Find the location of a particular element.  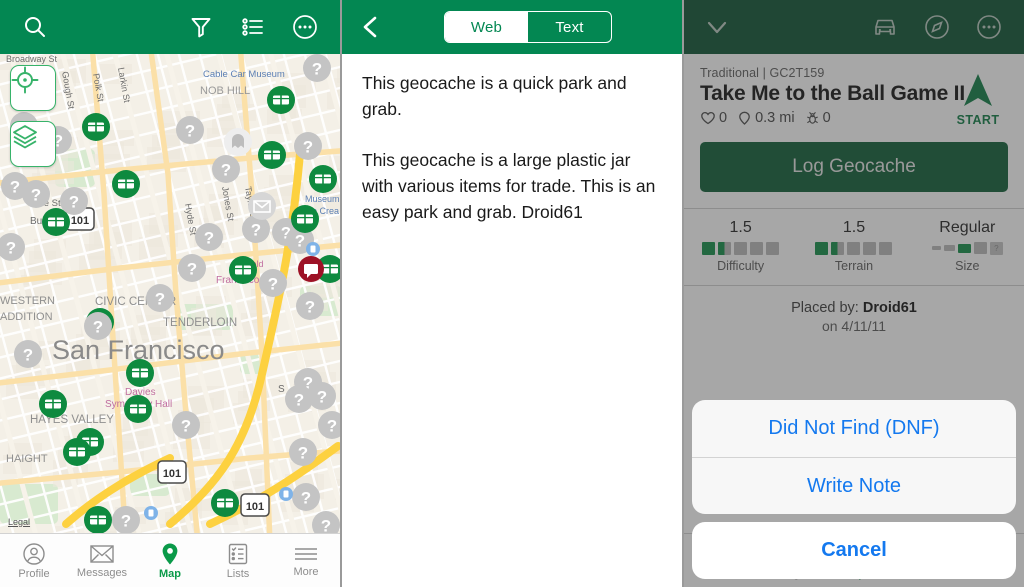

svg-text: ADDITION is located at coordinates (26, 317).